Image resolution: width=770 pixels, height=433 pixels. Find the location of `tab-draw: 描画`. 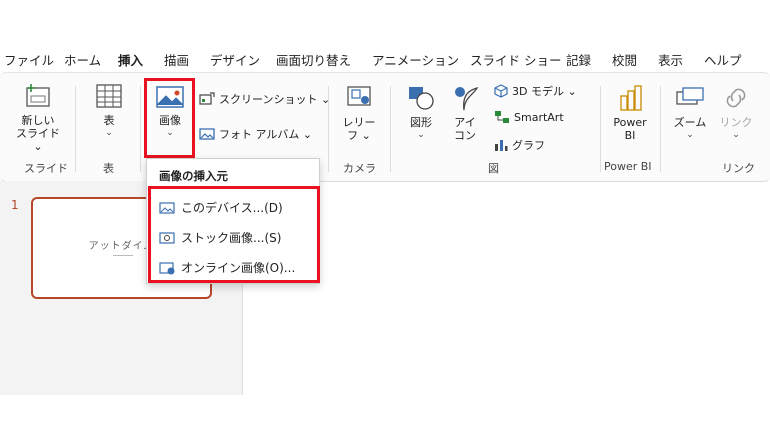

tab-draw: 描画 is located at coordinates (176, 59).